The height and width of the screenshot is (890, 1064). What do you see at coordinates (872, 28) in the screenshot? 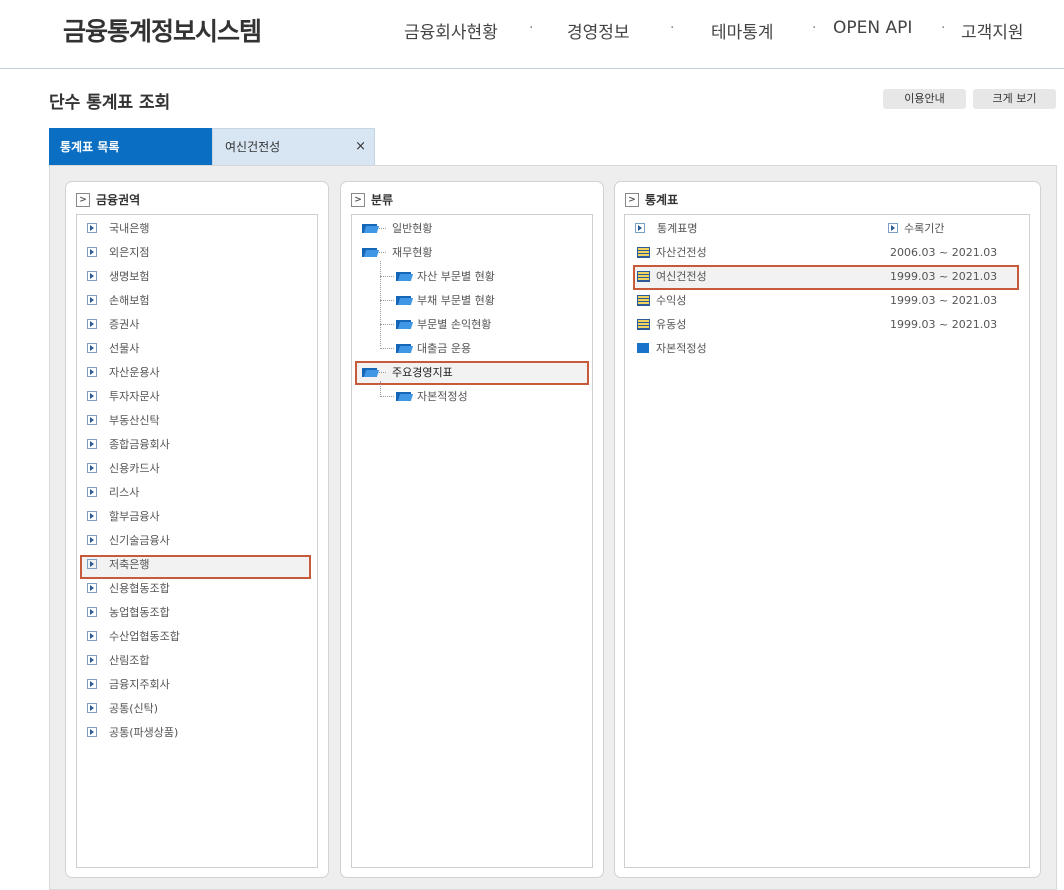
I see `nav-open-api: OPEN API` at bounding box center [872, 28].